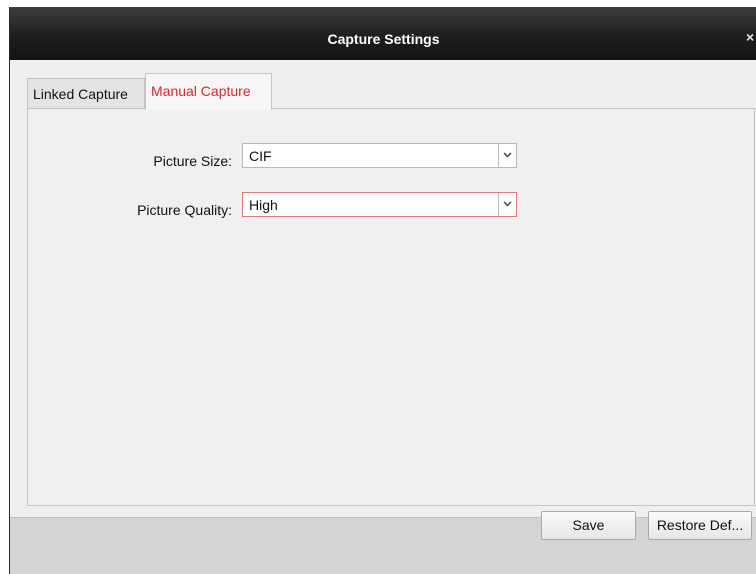  I want to click on picture-size-select: CIF, so click(379, 155).